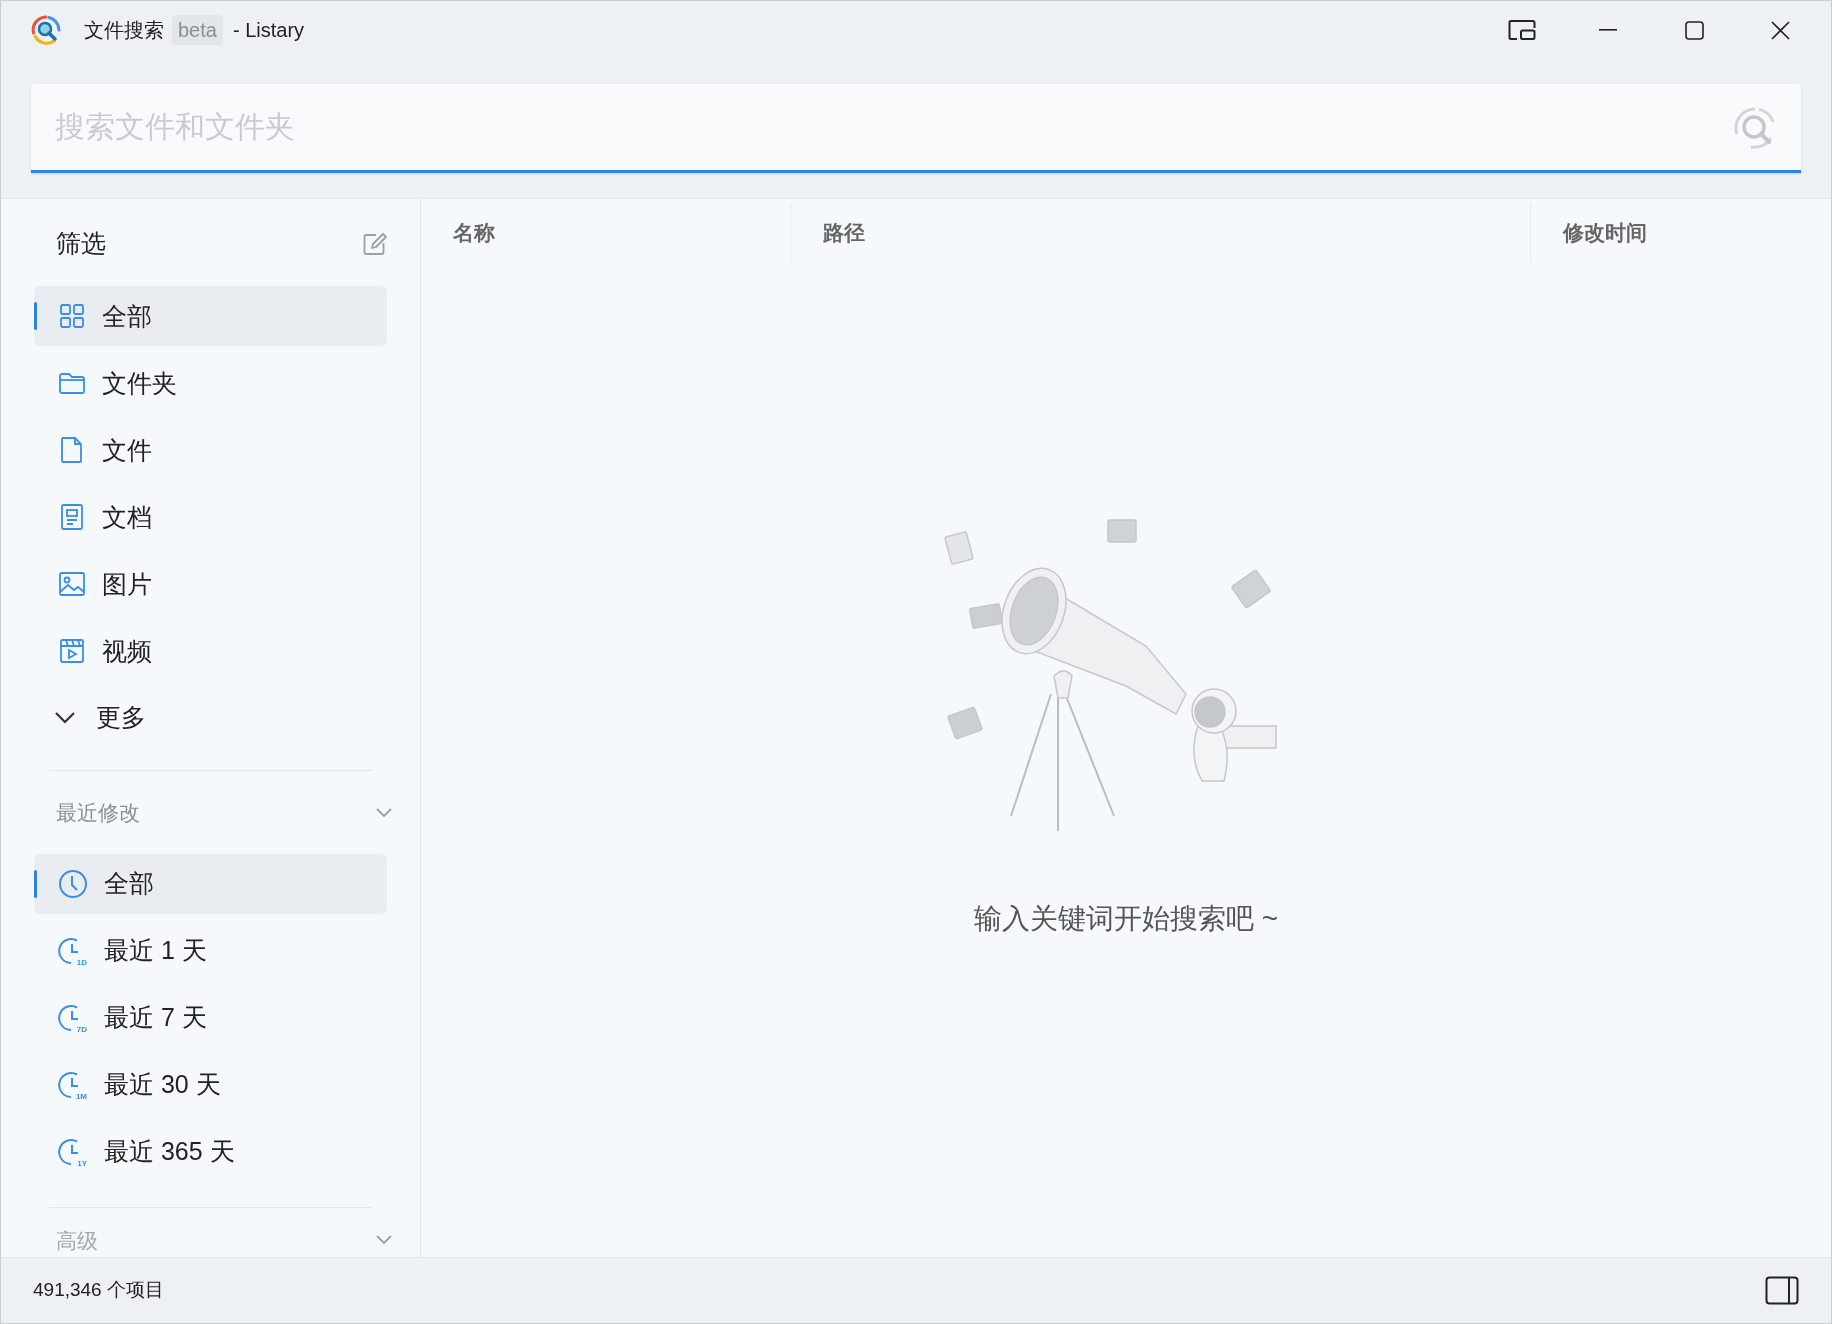  I want to click on app-logo-icon, so click(46, 30).